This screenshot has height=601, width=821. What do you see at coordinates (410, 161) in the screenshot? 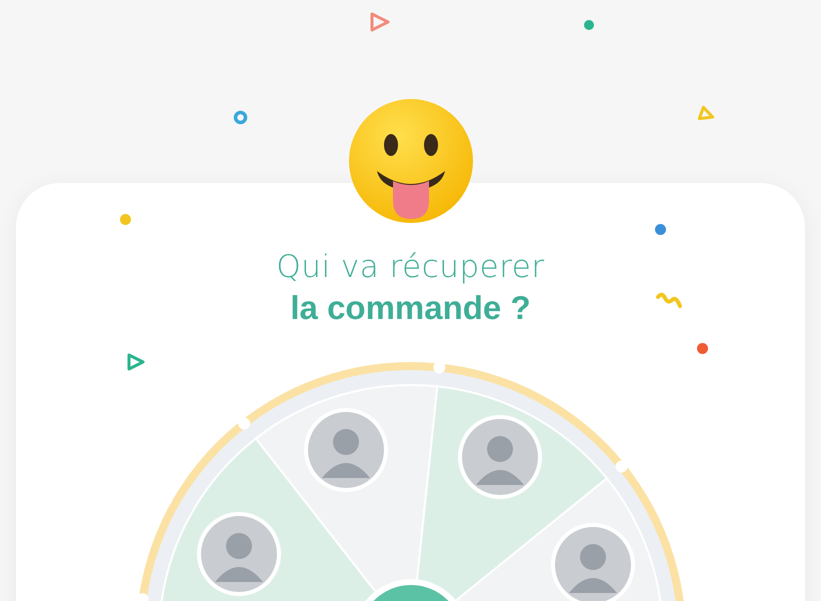
I see `tongue-emoji-icon` at bounding box center [410, 161].